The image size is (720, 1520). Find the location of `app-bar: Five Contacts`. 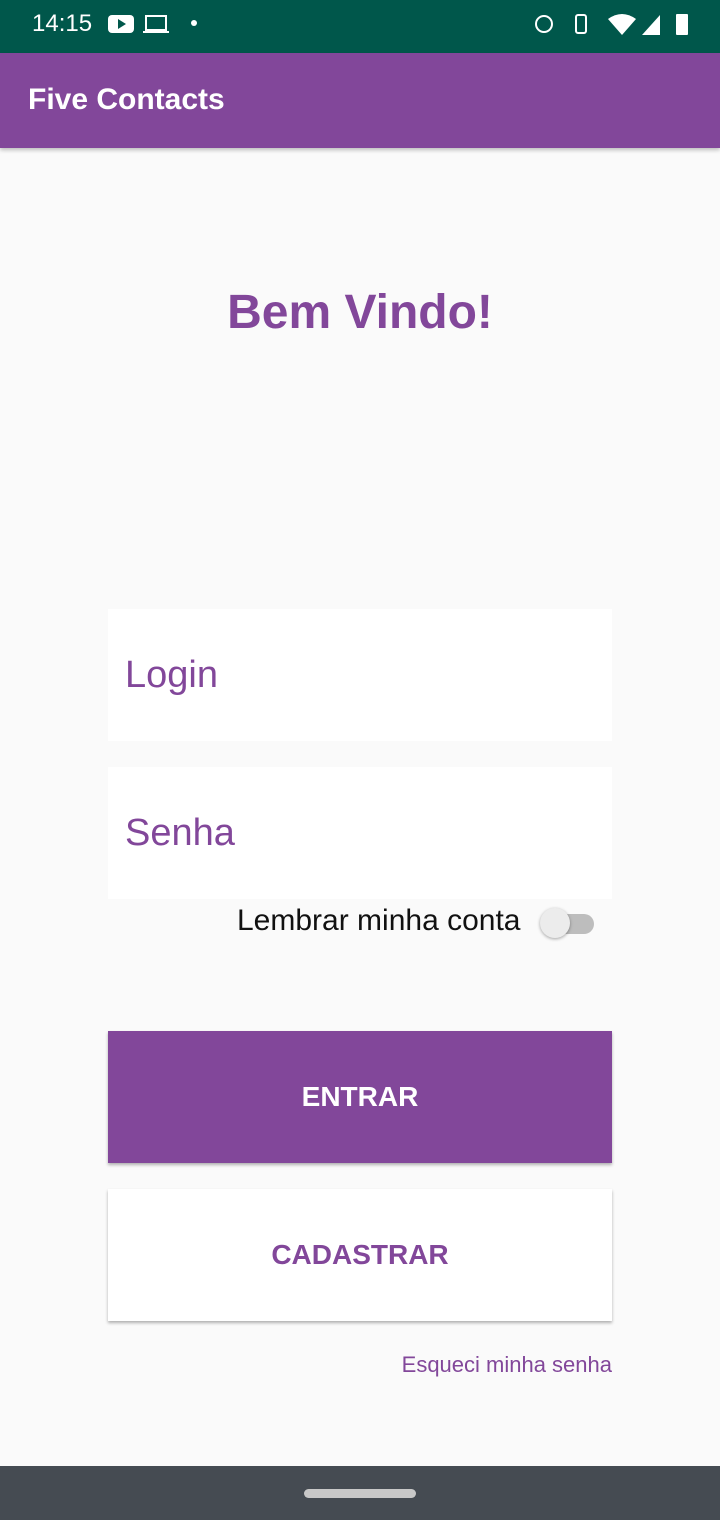

app-bar: Five Contacts is located at coordinates (360, 100).